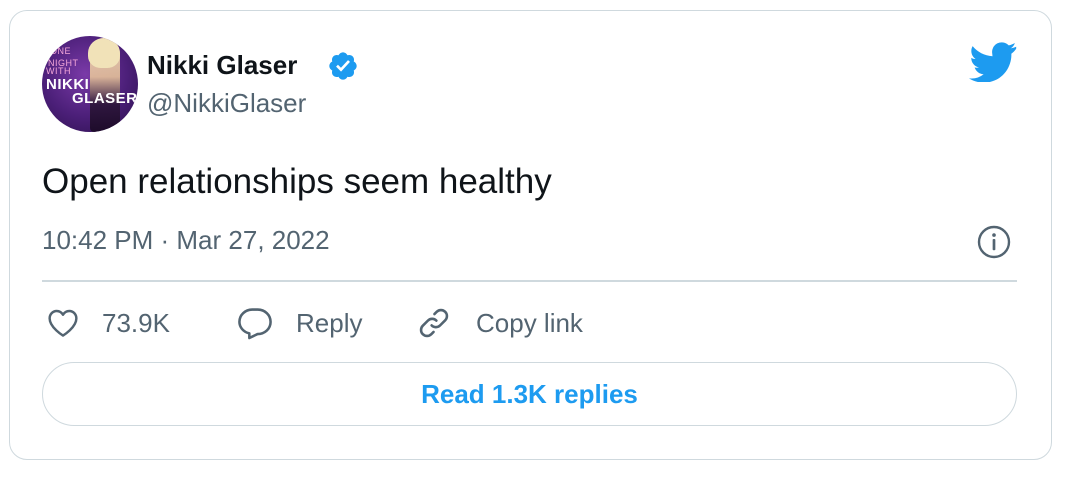 The image size is (1073, 480). What do you see at coordinates (529, 281) in the screenshot?
I see `divider` at bounding box center [529, 281].